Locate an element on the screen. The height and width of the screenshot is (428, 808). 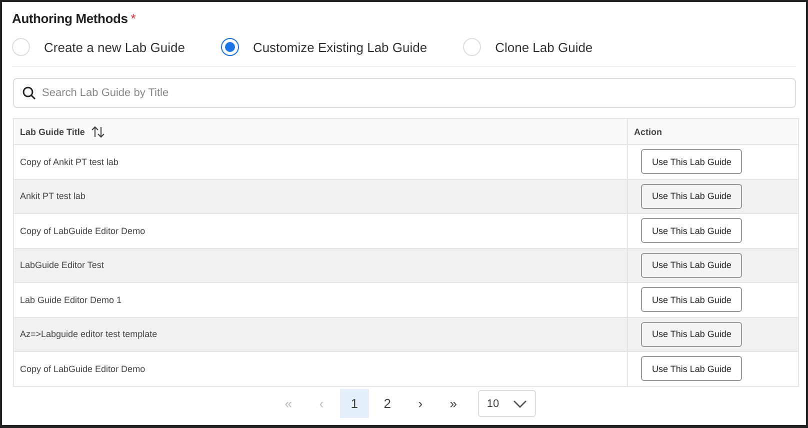
page-size-select: 10 is located at coordinates (507, 403).